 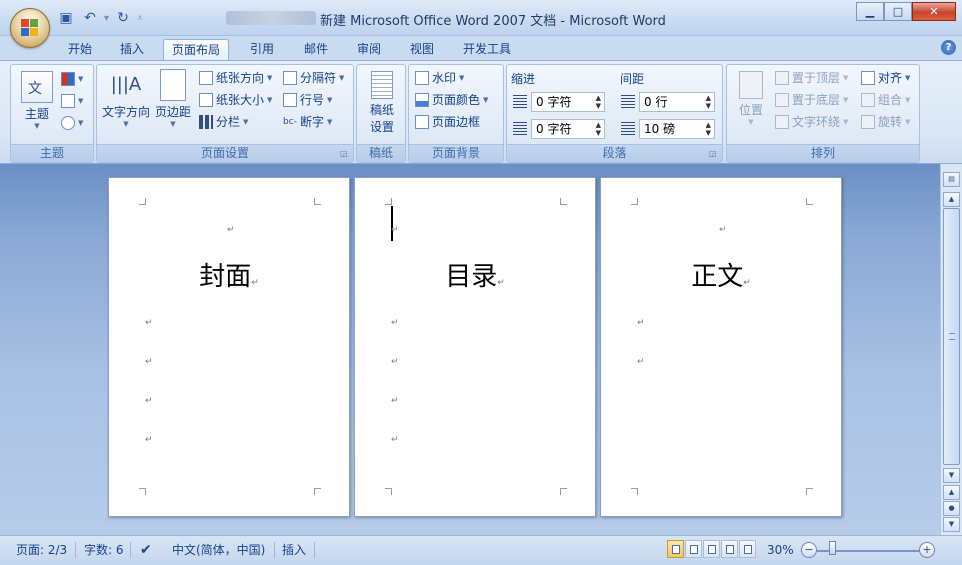 I want to click on page-borders-button: 页面边框, so click(x=447, y=122).